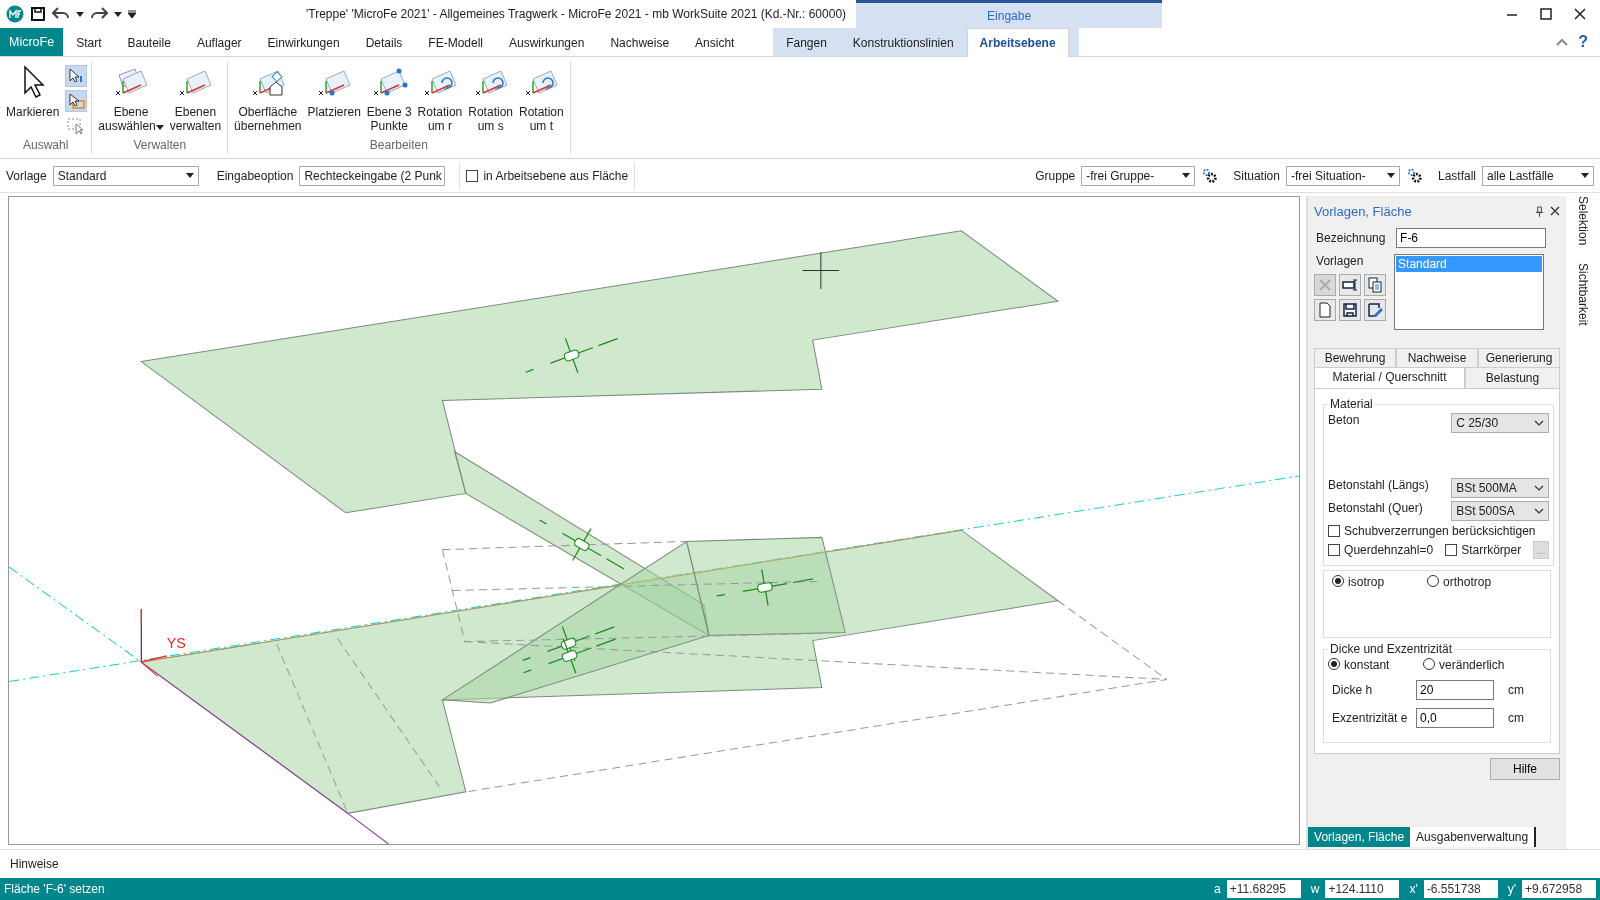  What do you see at coordinates (1500, 488) in the screenshot?
I see `dropdown: BSt 500MA` at bounding box center [1500, 488].